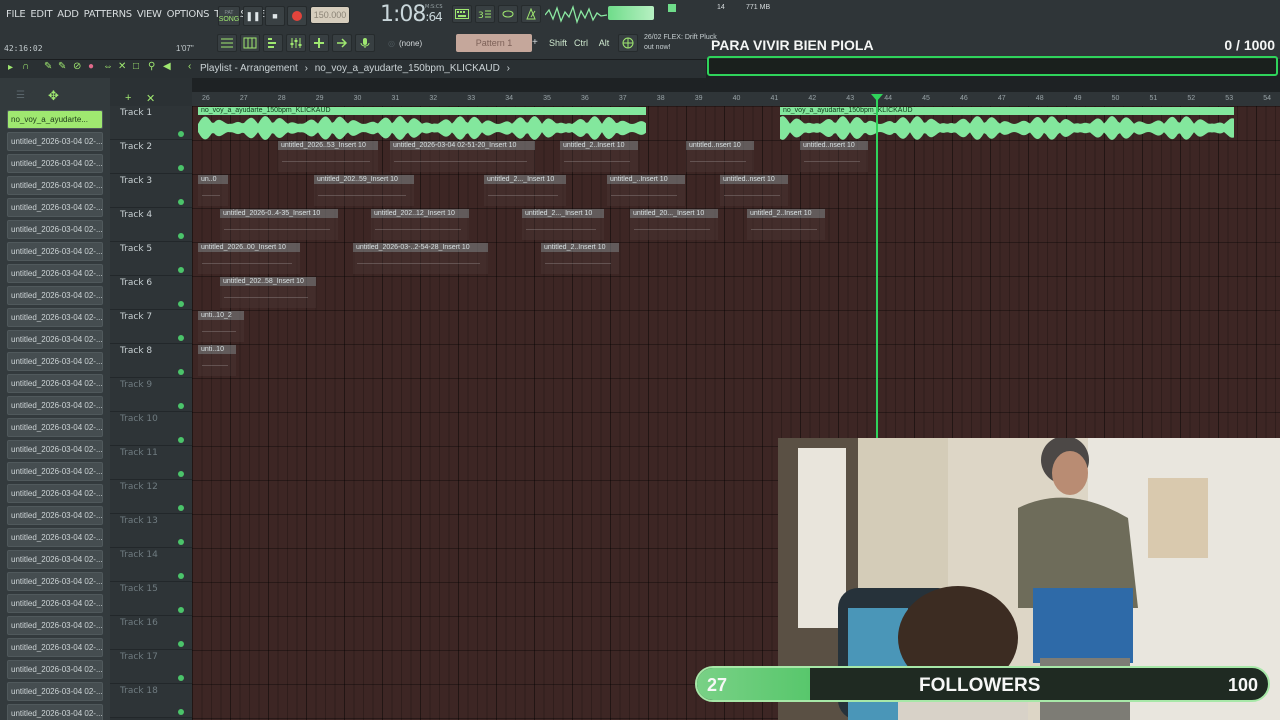 This screenshot has height=720, width=1280. What do you see at coordinates (108, 66) in the screenshot?
I see `slip-tool-icon: ⇔` at bounding box center [108, 66].